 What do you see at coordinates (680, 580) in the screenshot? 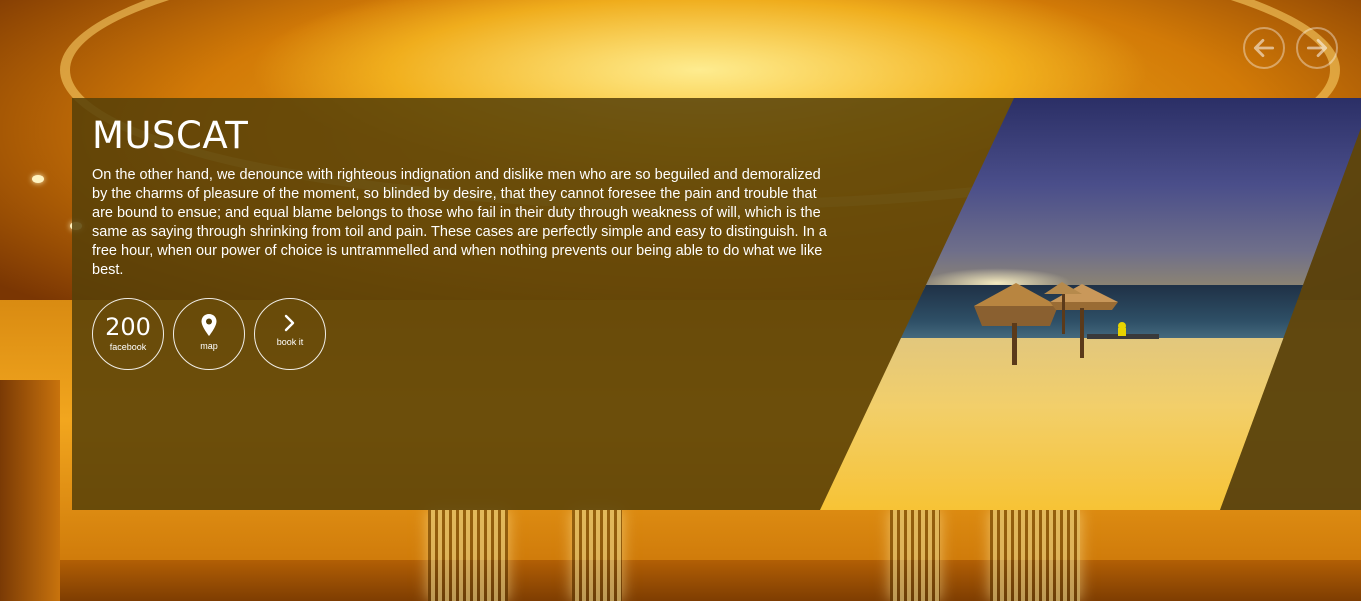
I see `lobby-floor` at bounding box center [680, 580].